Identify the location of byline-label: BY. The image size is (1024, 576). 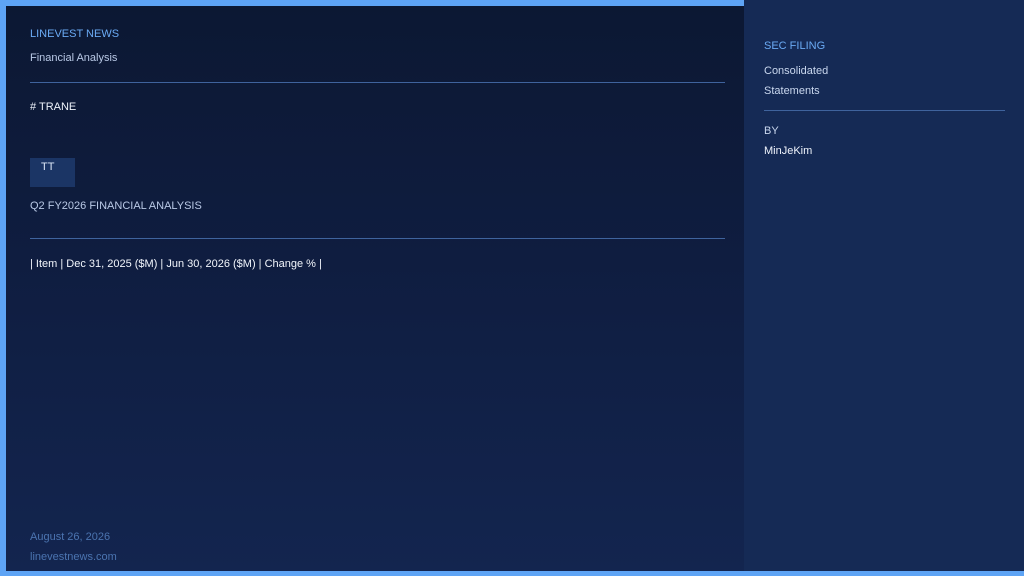
(771, 131).